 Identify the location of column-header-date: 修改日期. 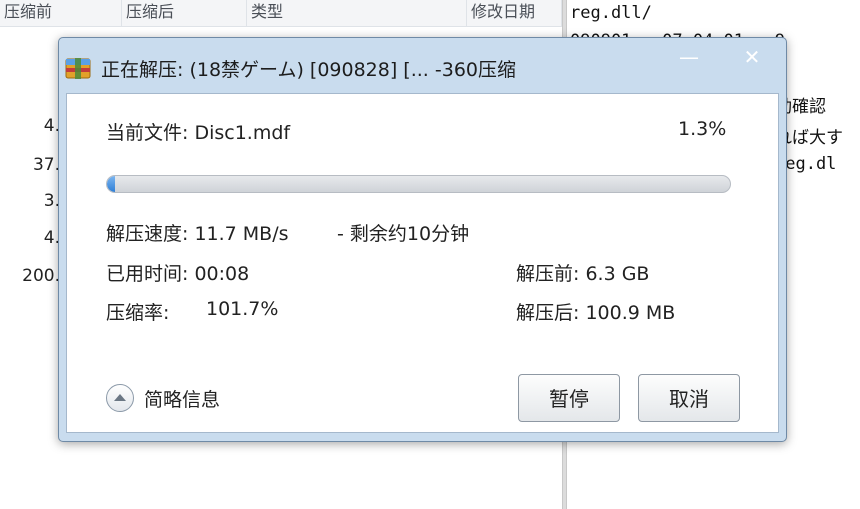
(514, 13).